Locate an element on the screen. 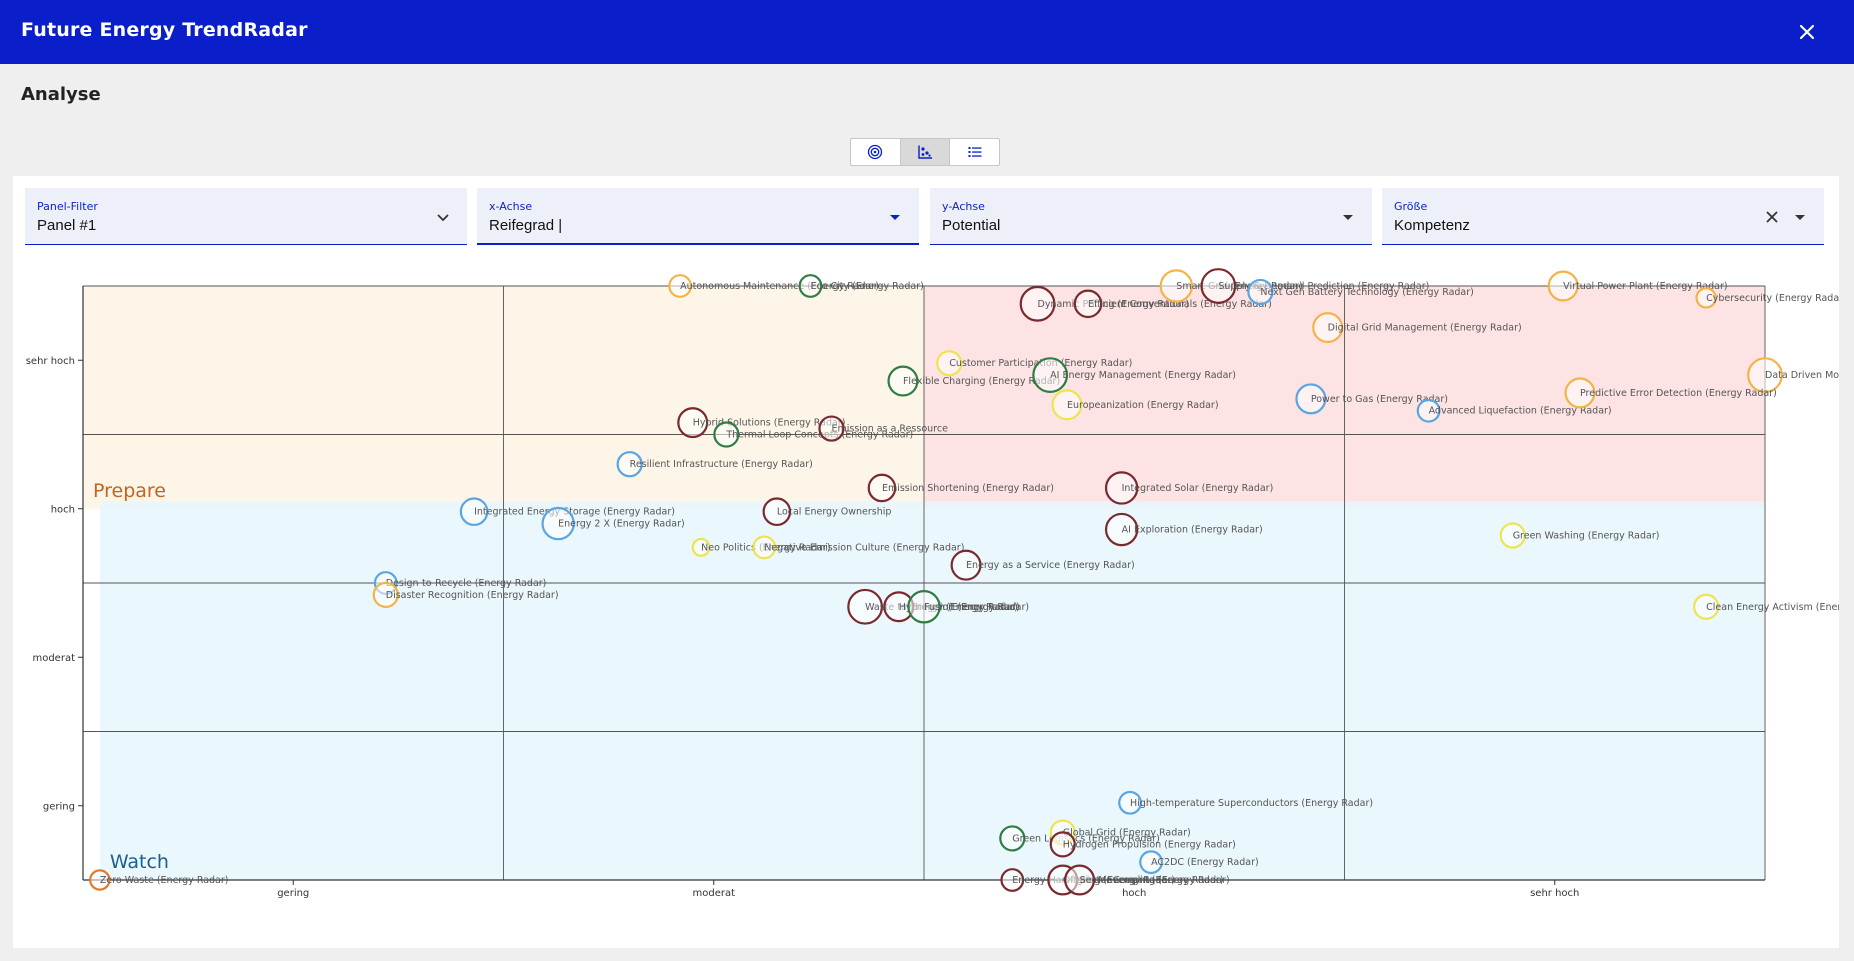 Image resolution: width=1854 pixels, height=961 pixels. trend-label: Disaster Recognition (Energy Radar) is located at coordinates (472, 595).